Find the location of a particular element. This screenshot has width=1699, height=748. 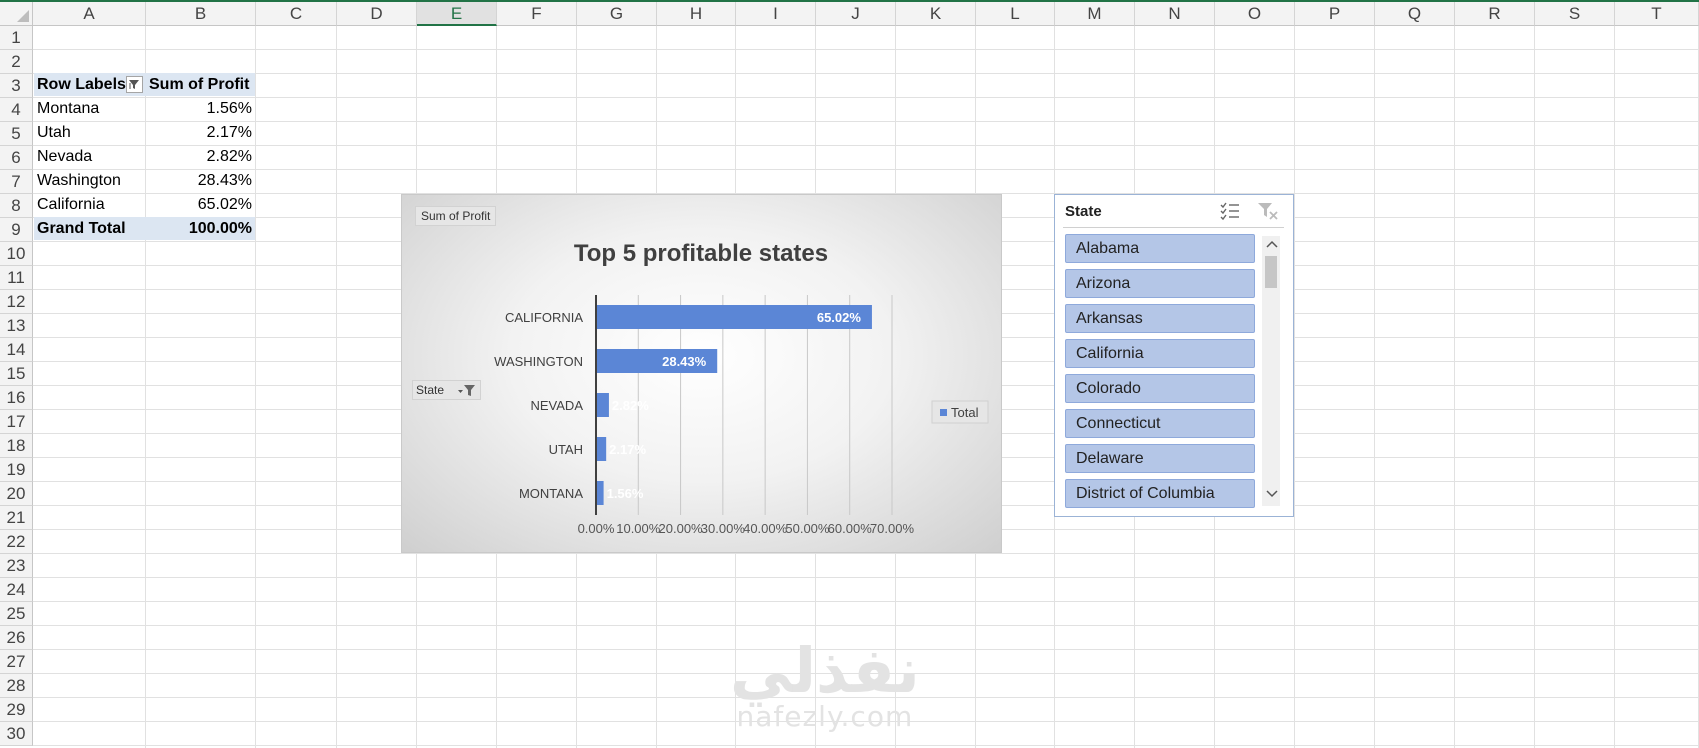

column-header-h: H is located at coordinates (696, 14).